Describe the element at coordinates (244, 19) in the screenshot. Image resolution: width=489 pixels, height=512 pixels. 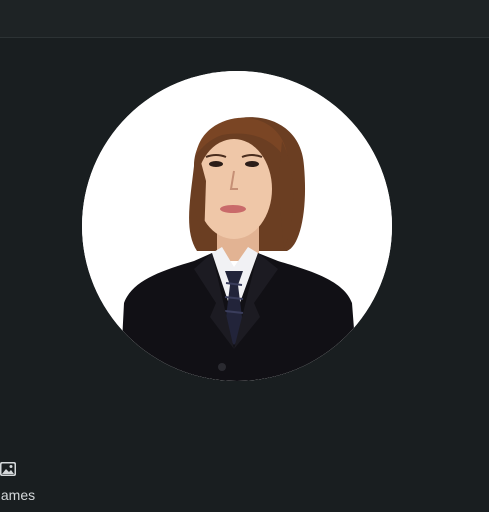
I see `top-bar` at that location.